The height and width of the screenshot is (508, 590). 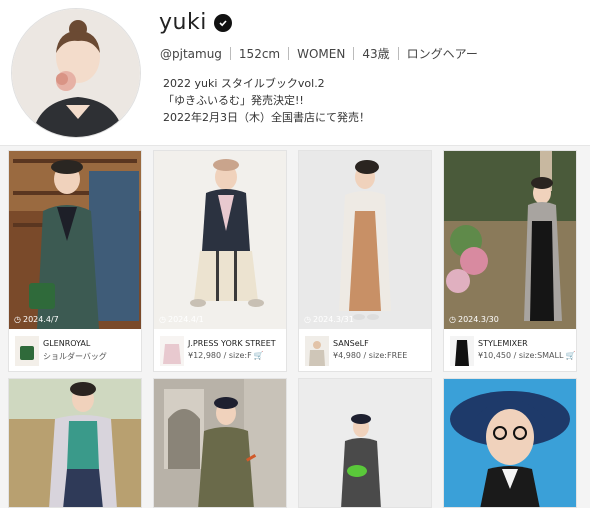 I want to click on item-brand: STYLEMIXER, so click(x=503, y=343).